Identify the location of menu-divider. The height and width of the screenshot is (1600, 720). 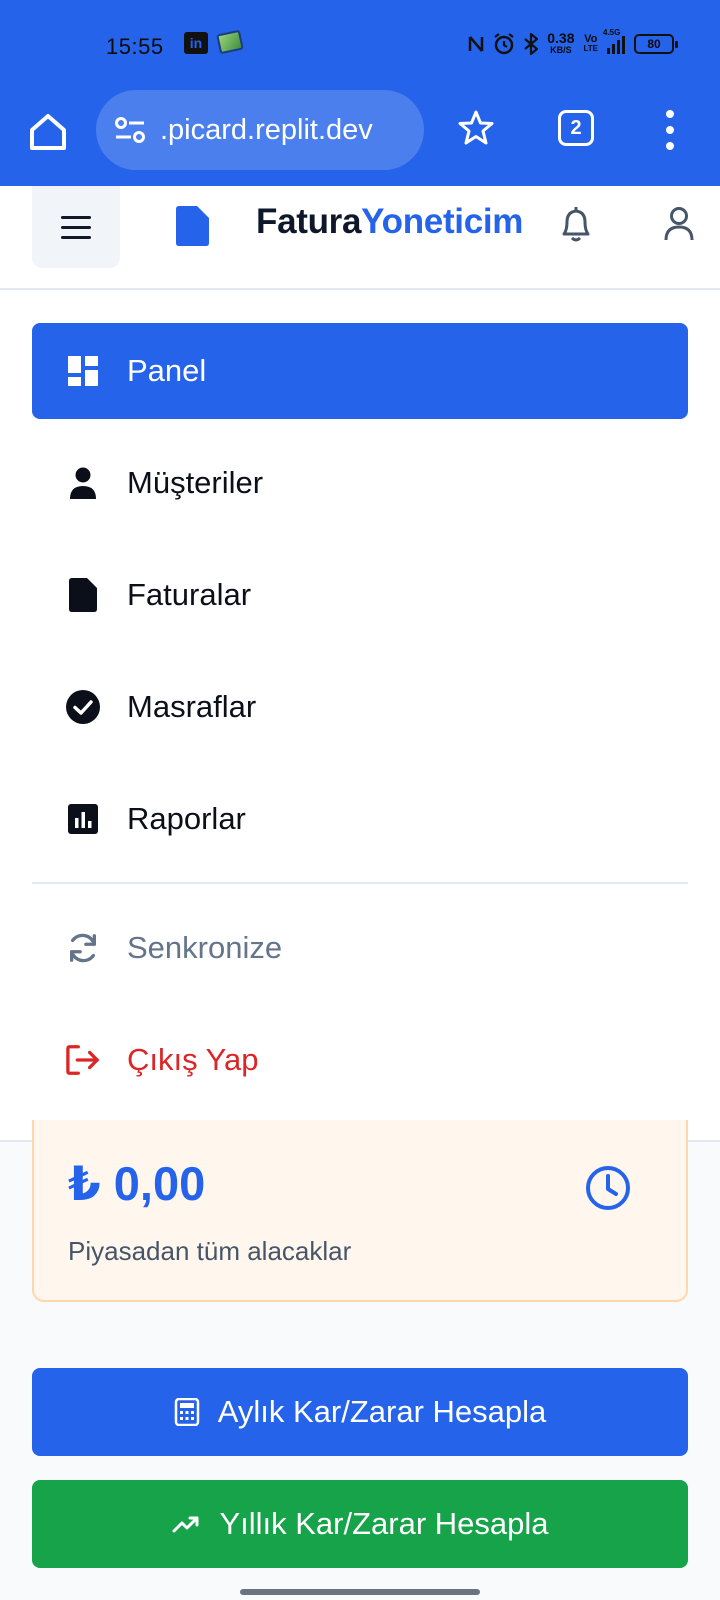
(360, 883).